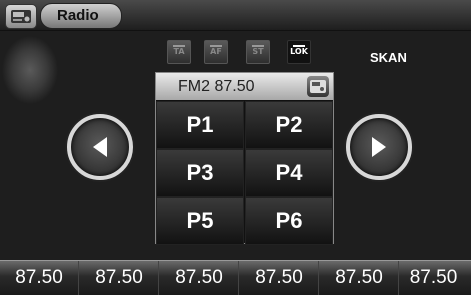  I want to click on preset-p2: P2, so click(289, 125).